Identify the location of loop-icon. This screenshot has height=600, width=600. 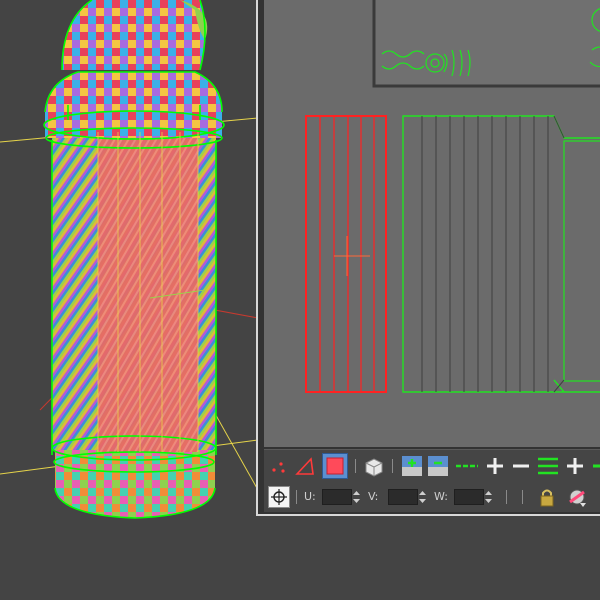
(467, 466).